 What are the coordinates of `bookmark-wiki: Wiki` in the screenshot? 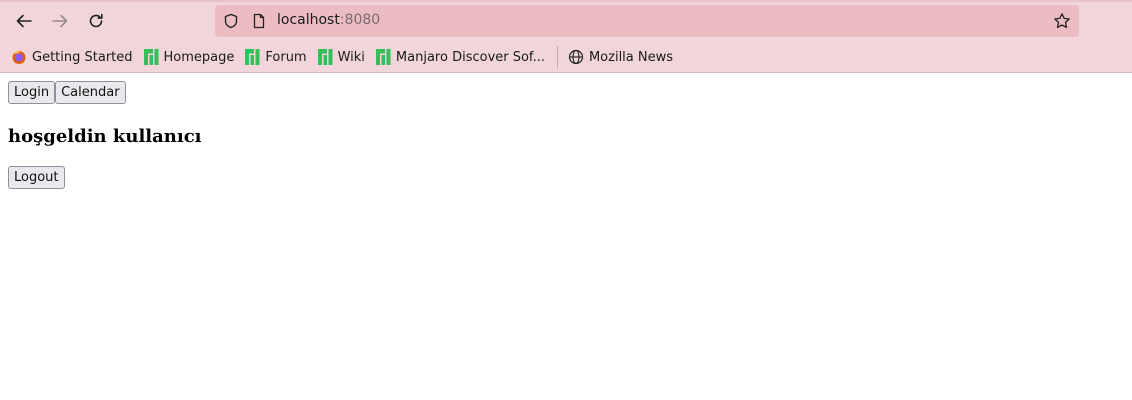 It's located at (342, 57).